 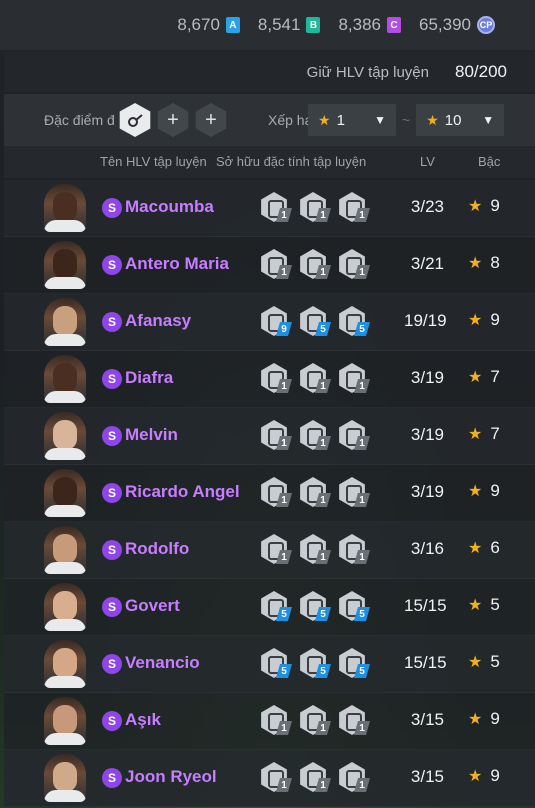 What do you see at coordinates (427, 161) in the screenshot?
I see `header-lv: LV` at bounding box center [427, 161].